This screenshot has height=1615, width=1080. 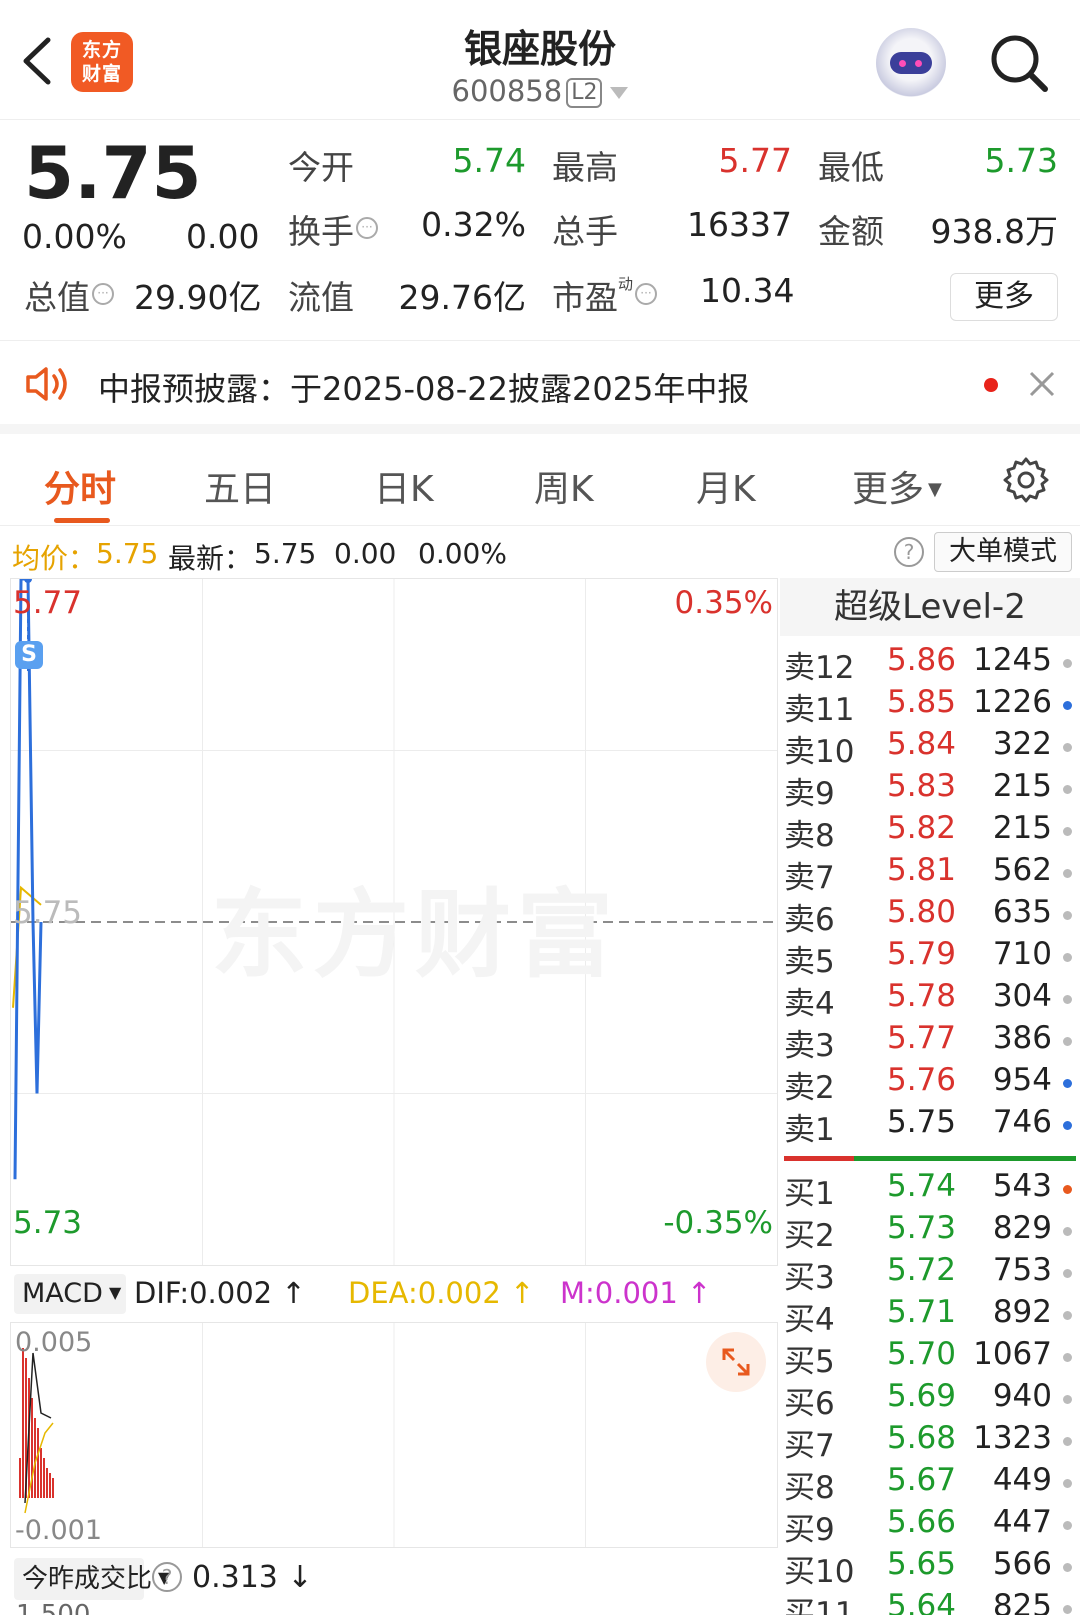 I want to click on bid-row: 买10 5.65 566, so click(x=932, y=1568).